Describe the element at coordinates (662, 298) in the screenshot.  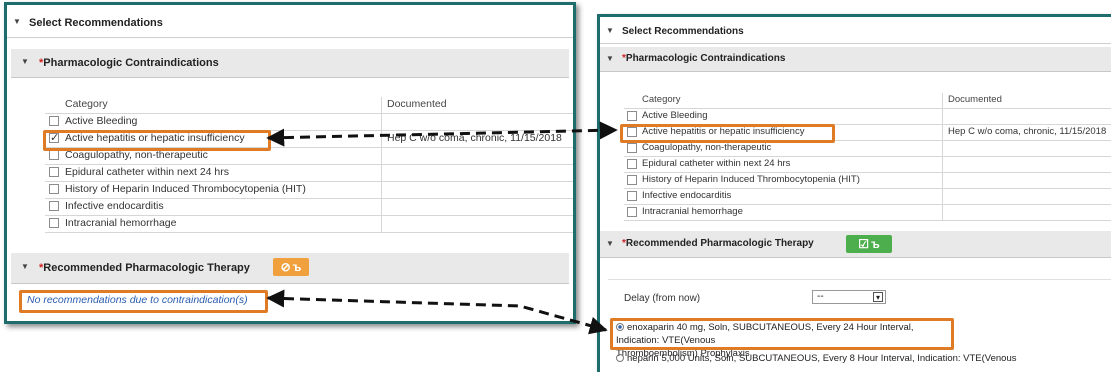
I see `delay-label: Delay (from now)` at that location.